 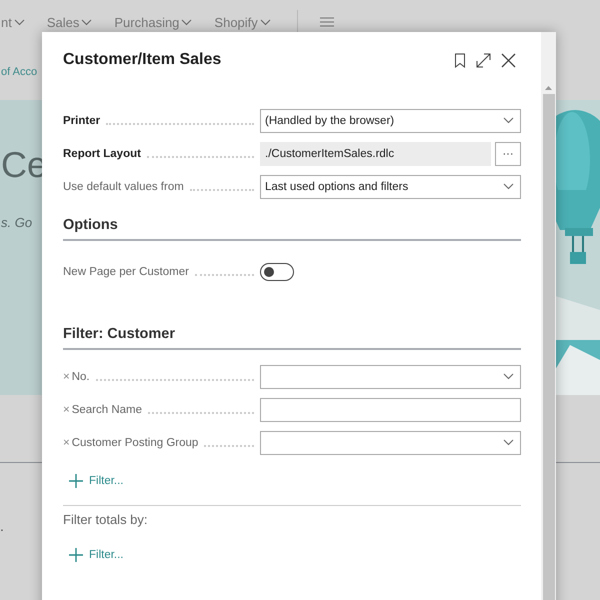 What do you see at coordinates (375, 154) in the screenshot?
I see `readonly-field: ./CustomerItemSales.rdlc` at bounding box center [375, 154].